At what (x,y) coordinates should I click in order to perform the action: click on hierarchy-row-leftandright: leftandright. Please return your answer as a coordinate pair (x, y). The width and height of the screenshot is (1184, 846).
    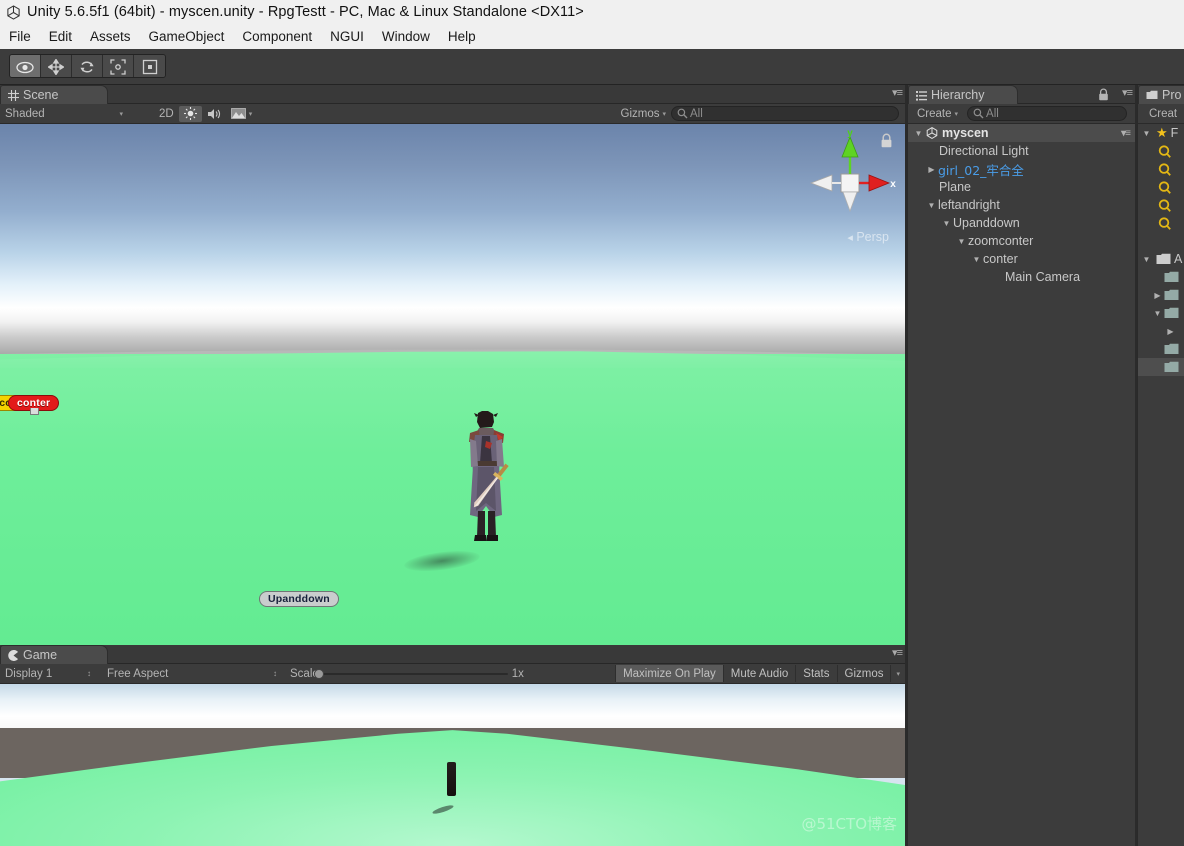
    Looking at the image, I should click on (1022, 205).